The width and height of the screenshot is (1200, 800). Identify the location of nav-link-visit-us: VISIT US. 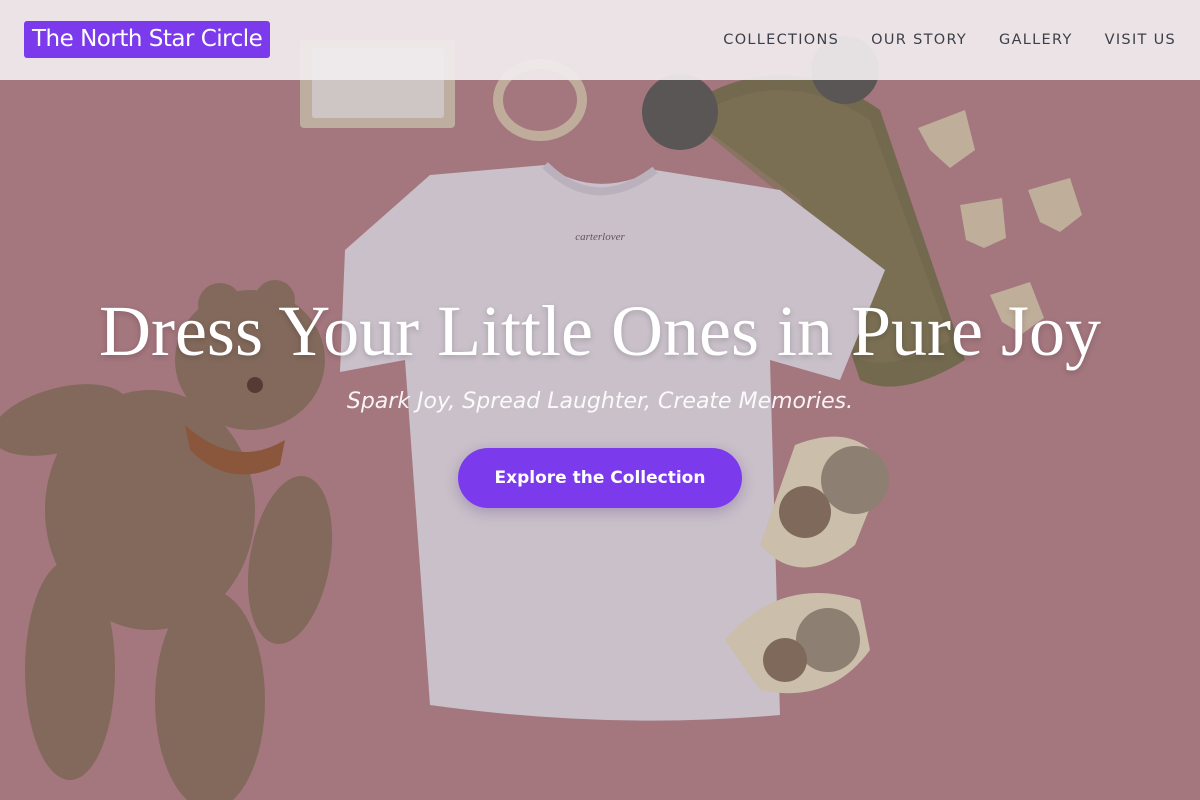
(1140, 40).